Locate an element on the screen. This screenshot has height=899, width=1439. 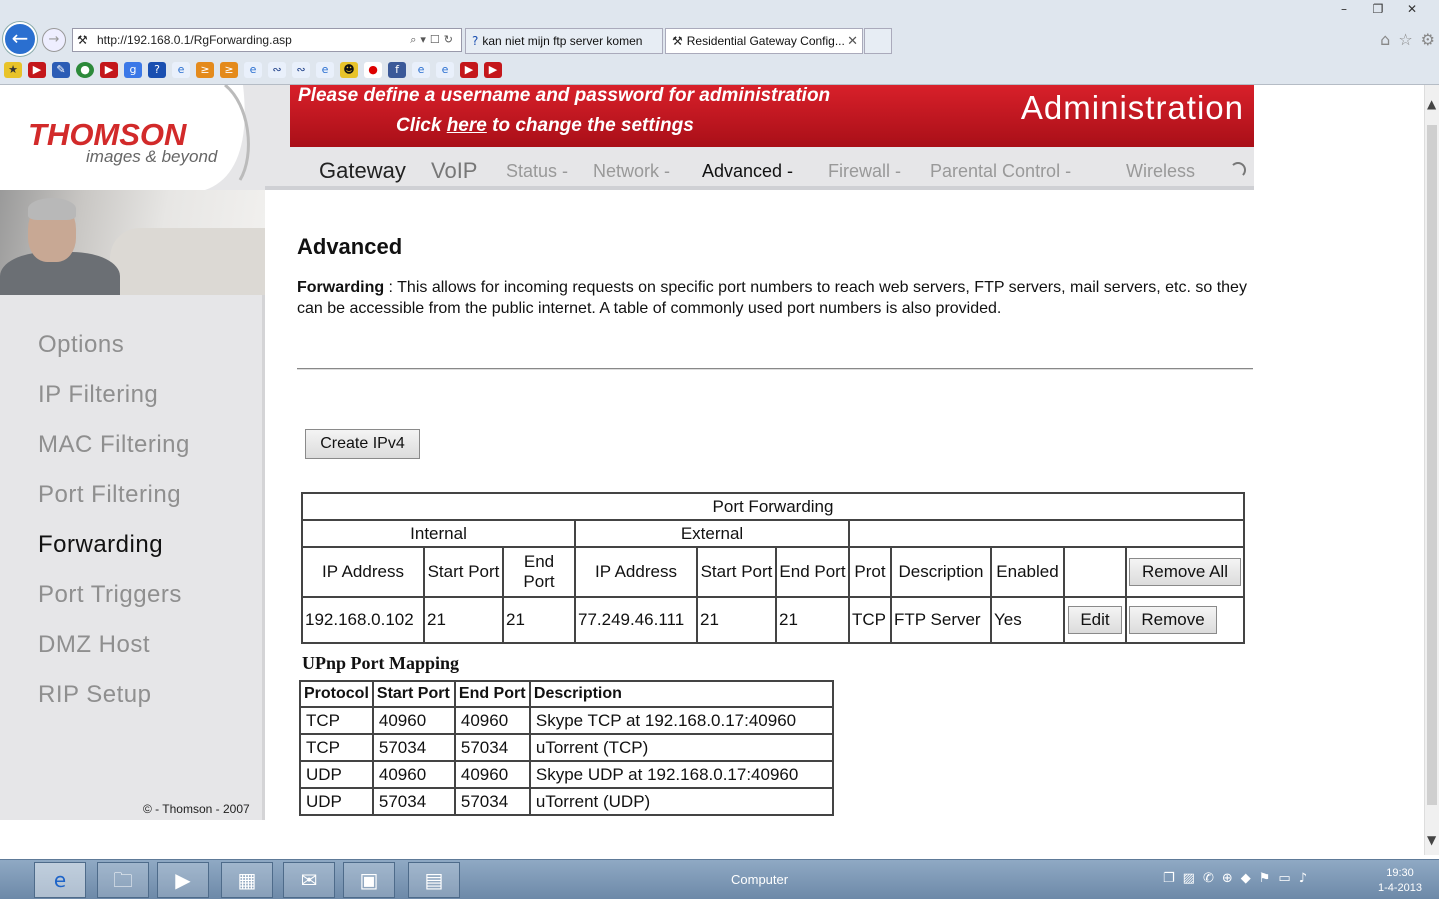
scrollbar-thumb is located at coordinates (1432, 465).